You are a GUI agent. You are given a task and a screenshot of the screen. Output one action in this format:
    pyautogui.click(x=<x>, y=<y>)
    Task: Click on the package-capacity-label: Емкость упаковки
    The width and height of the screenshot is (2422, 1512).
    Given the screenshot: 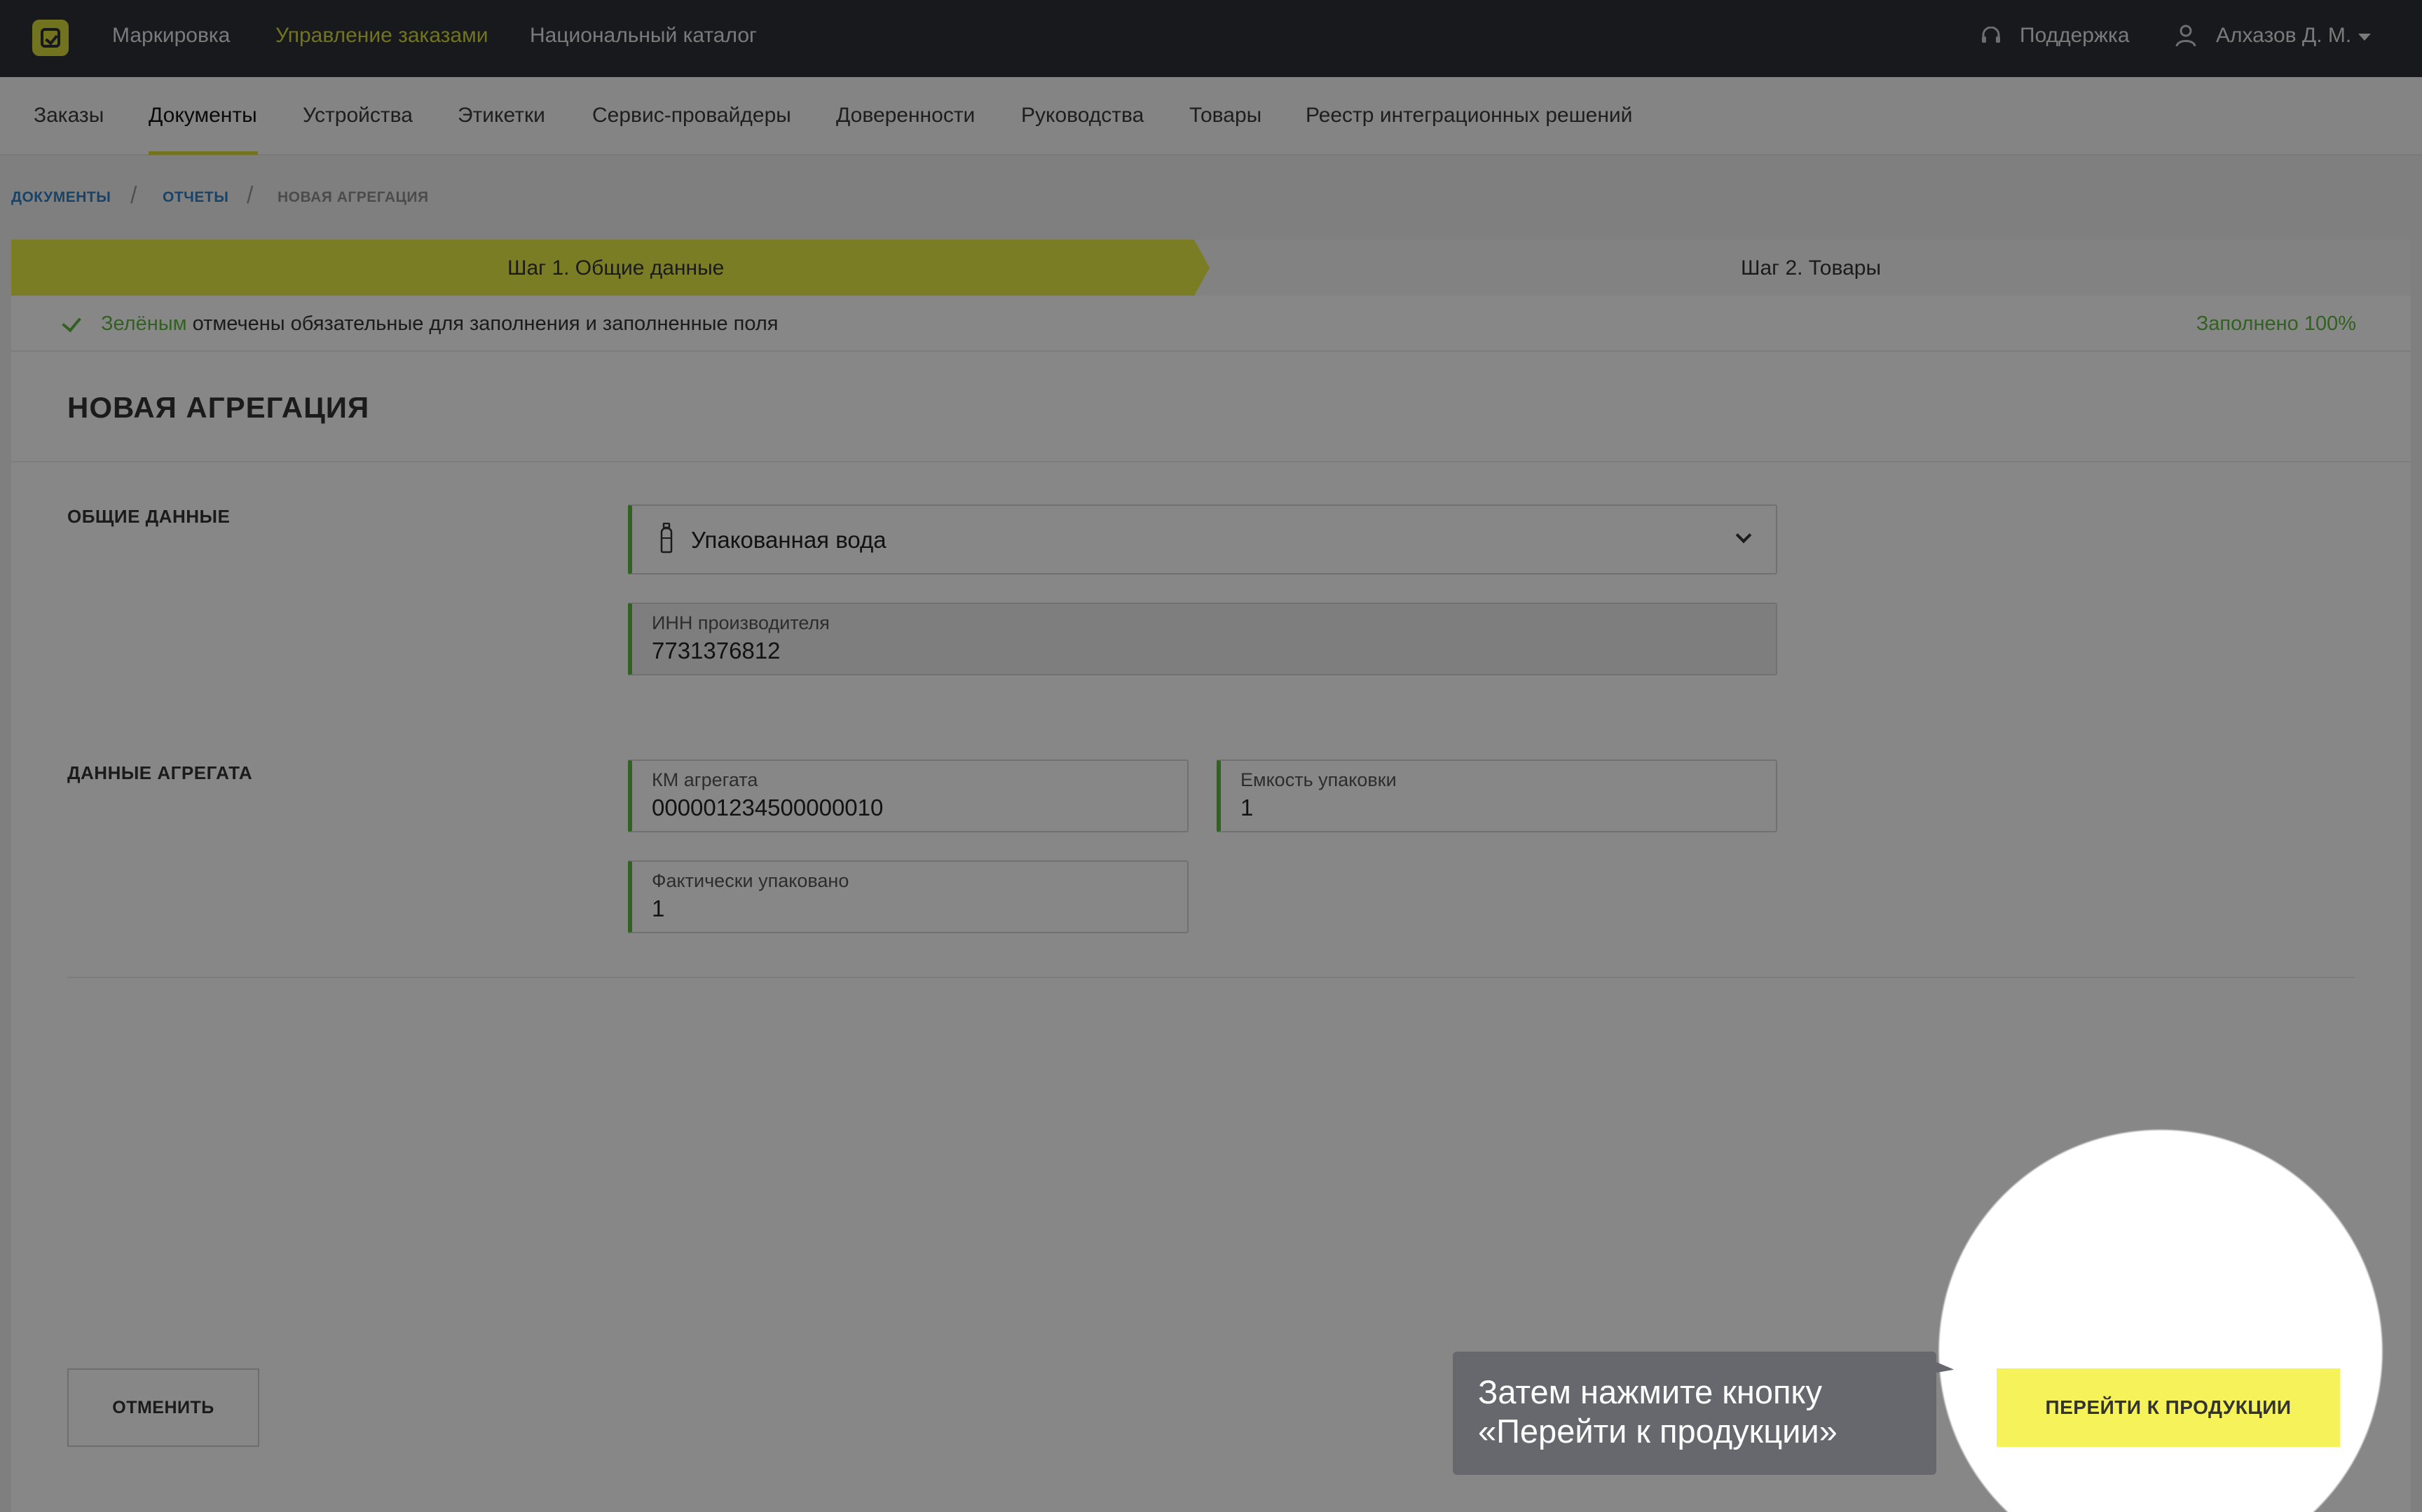 What is the action you would take?
    pyautogui.click(x=1318, y=779)
    